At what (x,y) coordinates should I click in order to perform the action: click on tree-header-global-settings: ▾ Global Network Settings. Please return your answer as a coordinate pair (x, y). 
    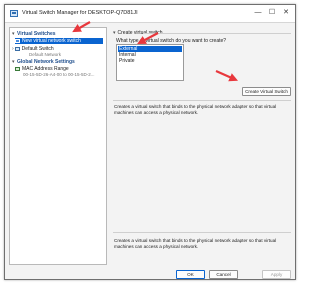
    Looking at the image, I should click on (58, 62).